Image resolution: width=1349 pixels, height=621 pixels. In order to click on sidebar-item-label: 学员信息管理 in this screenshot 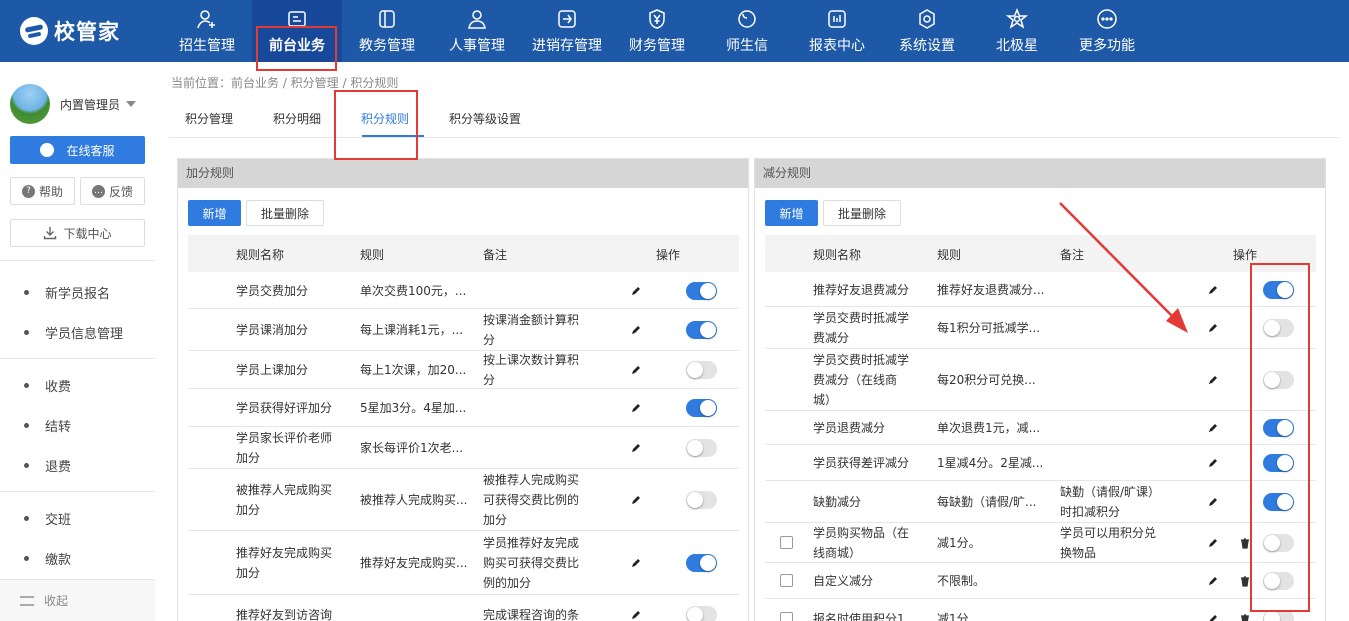, I will do `click(84, 334)`.